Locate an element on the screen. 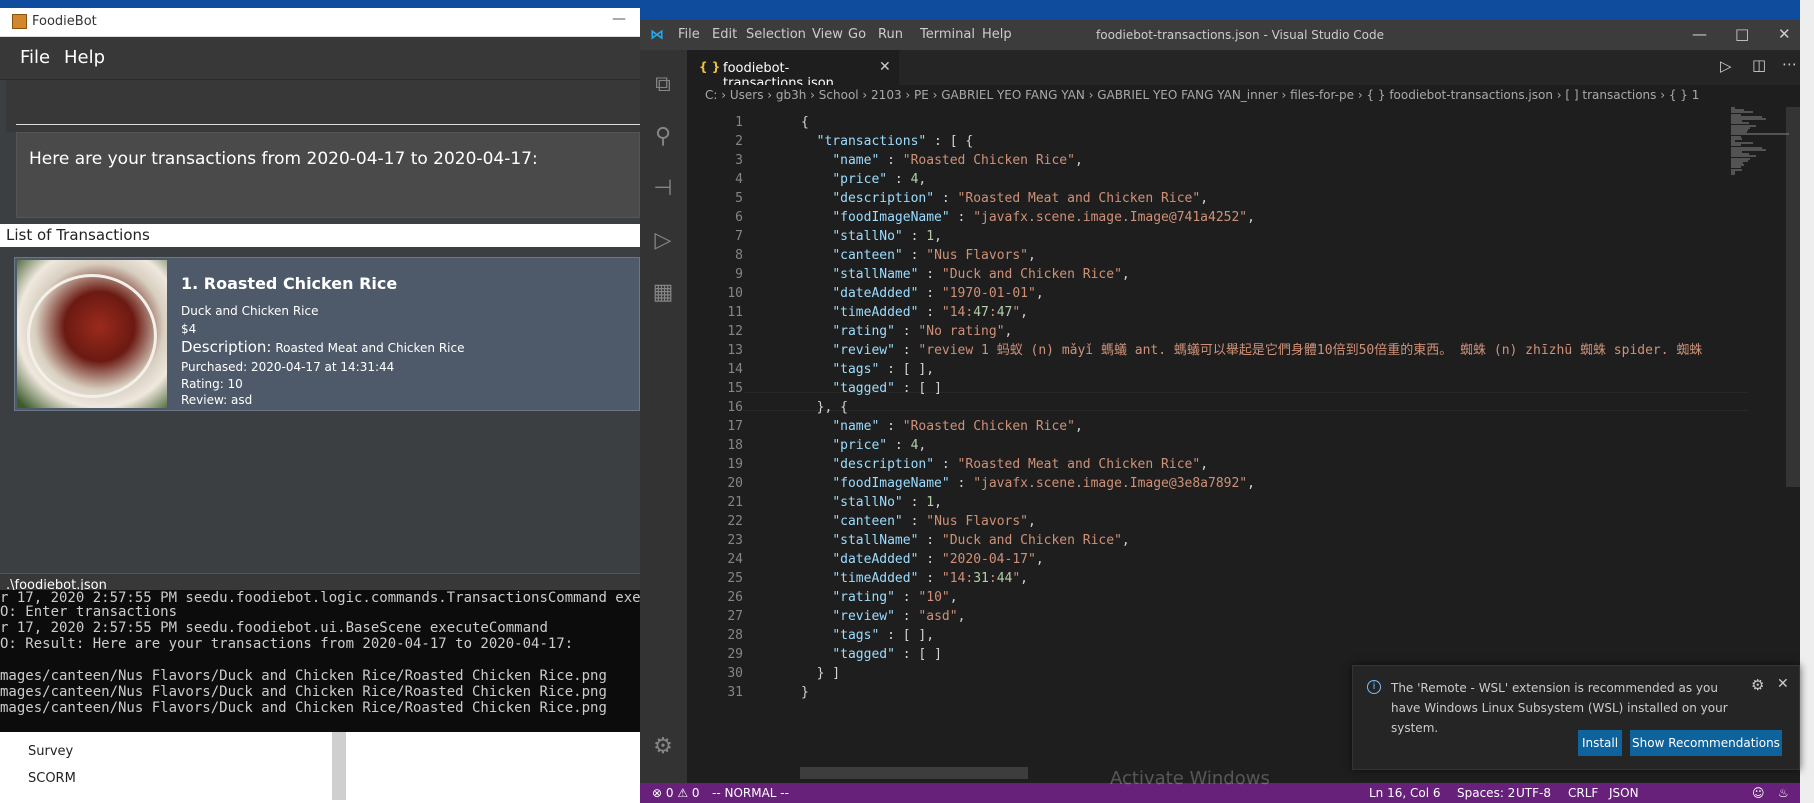 The width and height of the screenshot is (1814, 803). maximize-icon: □ is located at coordinates (1742, 34).